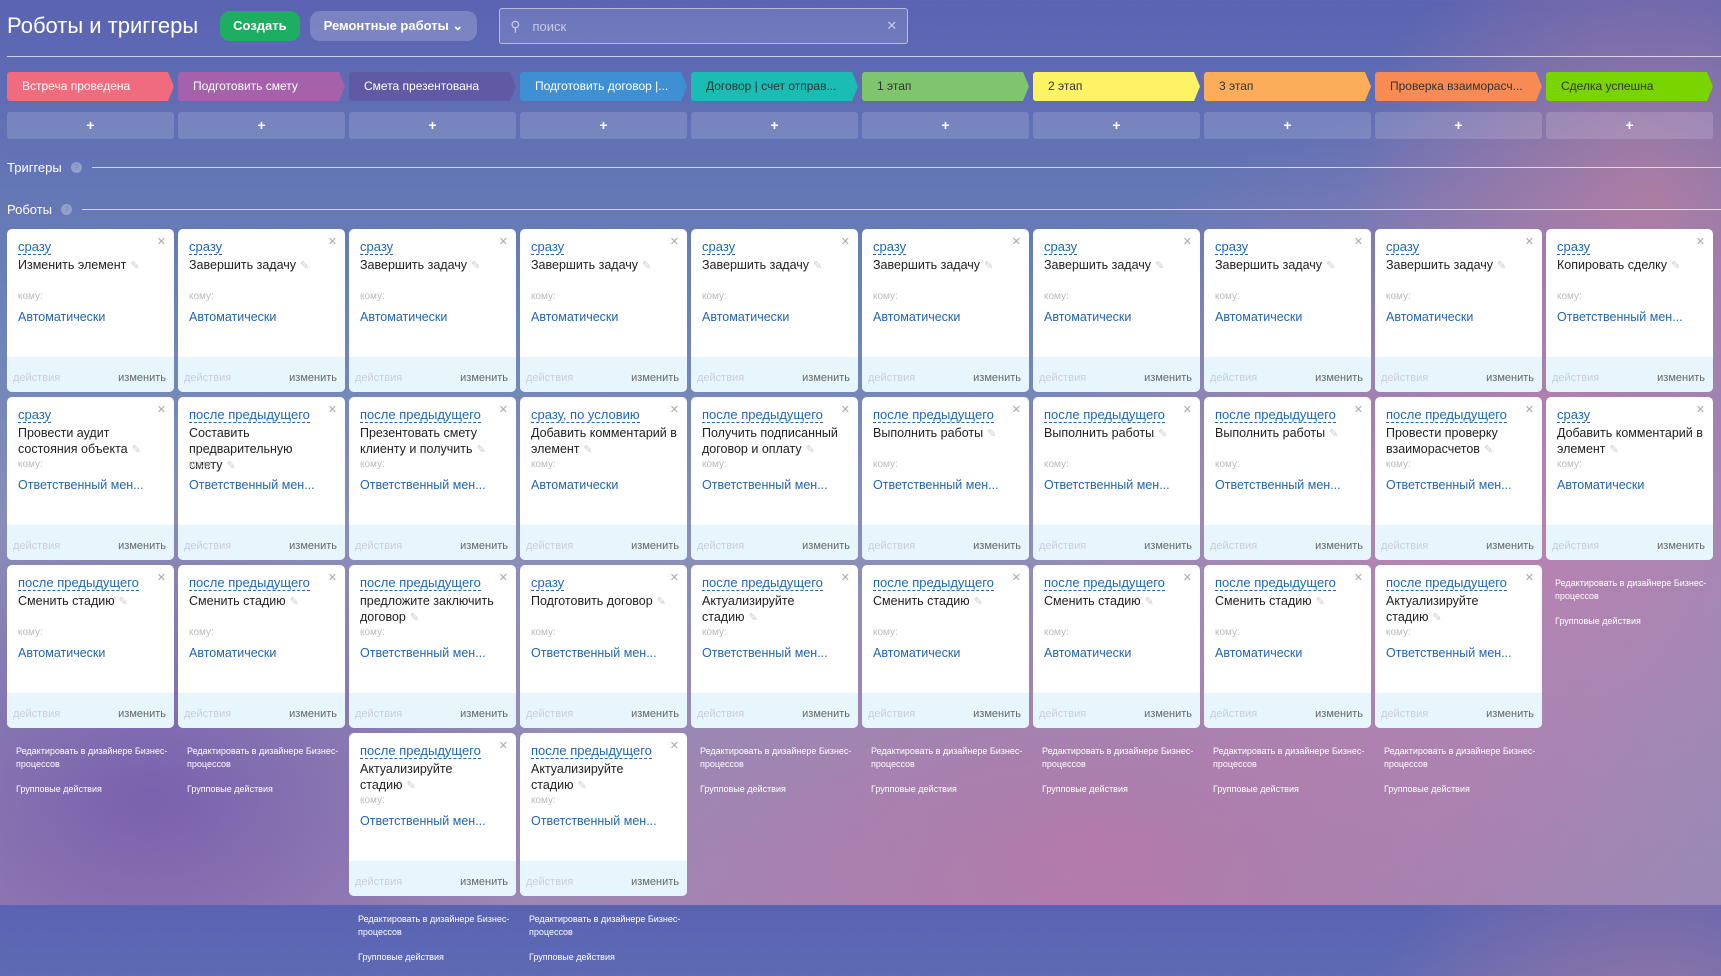 The image size is (1721, 976). What do you see at coordinates (260, 26) in the screenshot?
I see `create-button: Создать` at bounding box center [260, 26].